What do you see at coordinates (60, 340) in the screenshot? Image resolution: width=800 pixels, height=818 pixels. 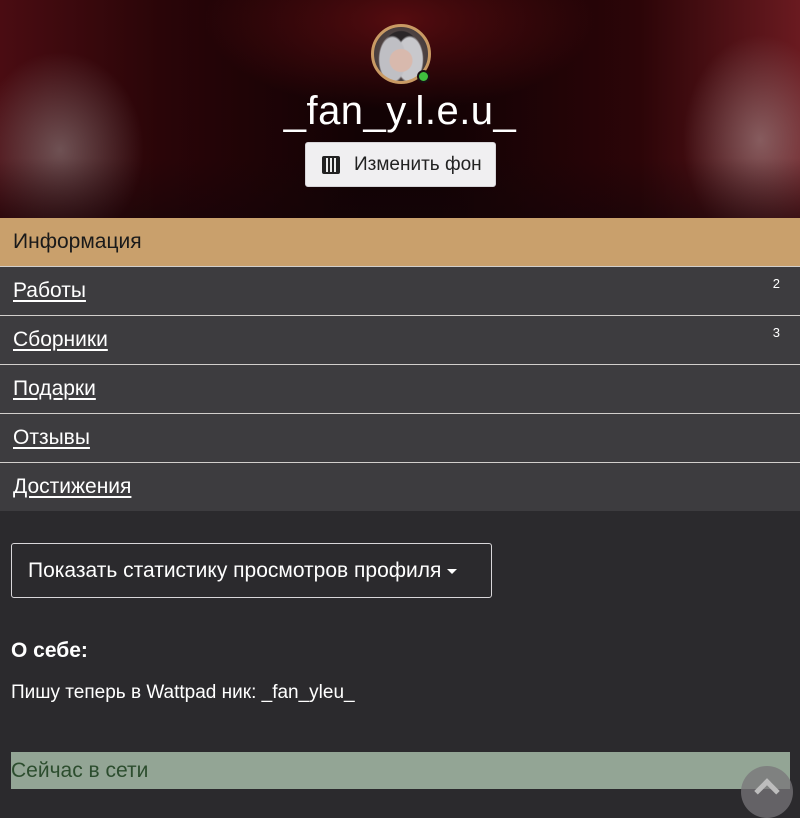 I see `tab-label: Сборники` at bounding box center [60, 340].